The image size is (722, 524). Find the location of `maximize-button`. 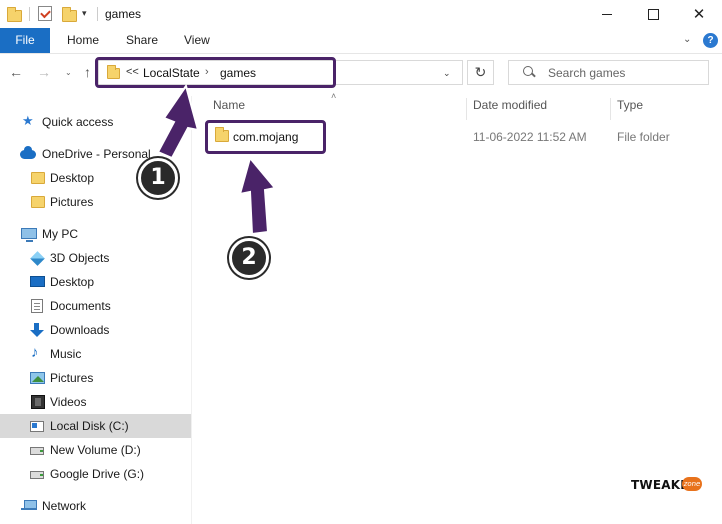

maximize-button is located at coordinates (653, 14).